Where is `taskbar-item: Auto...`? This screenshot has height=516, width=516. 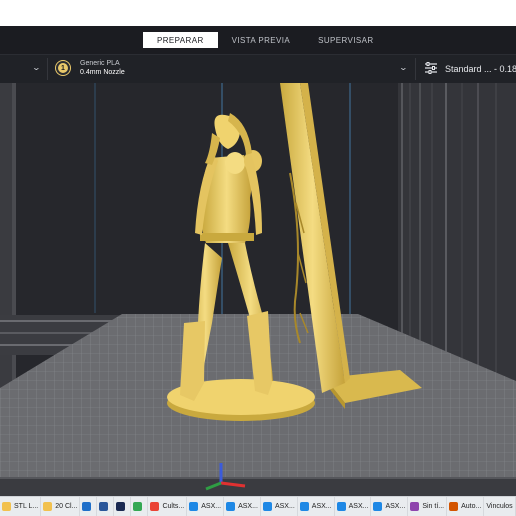
taskbar-item: Auto... is located at coordinates (466, 506).